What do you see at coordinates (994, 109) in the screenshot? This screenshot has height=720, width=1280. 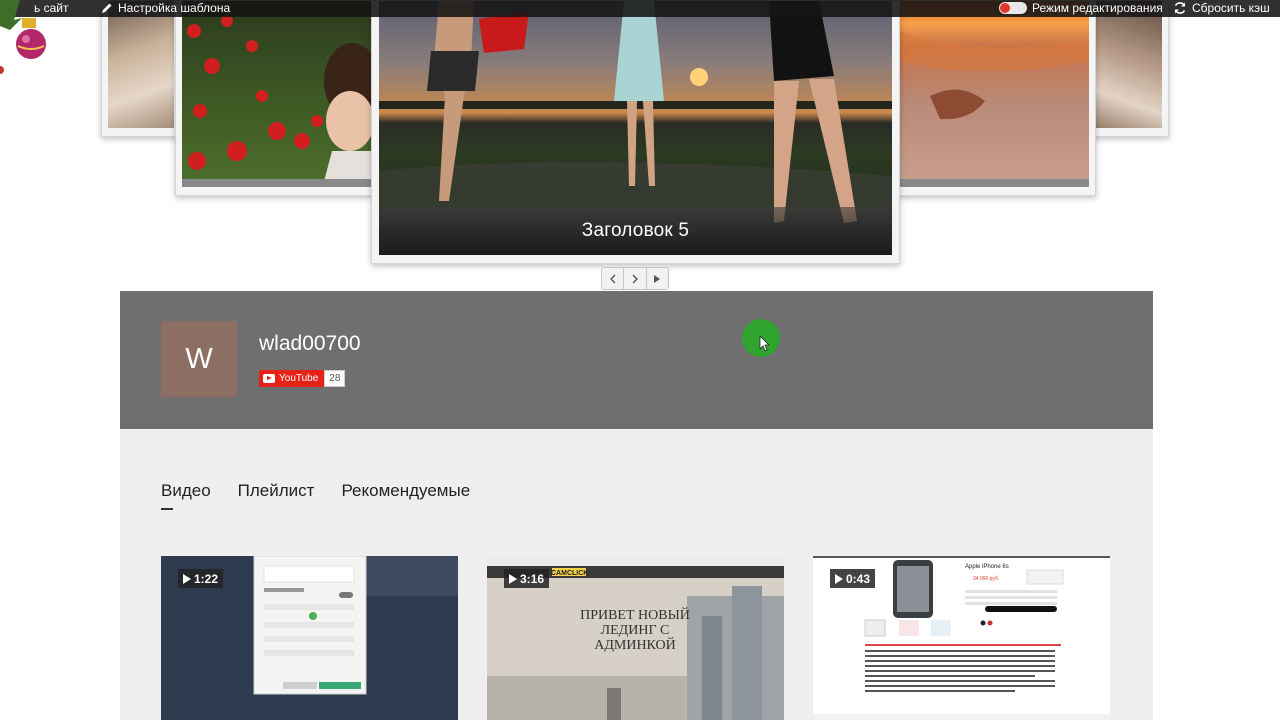 I see `beach-image` at bounding box center [994, 109].